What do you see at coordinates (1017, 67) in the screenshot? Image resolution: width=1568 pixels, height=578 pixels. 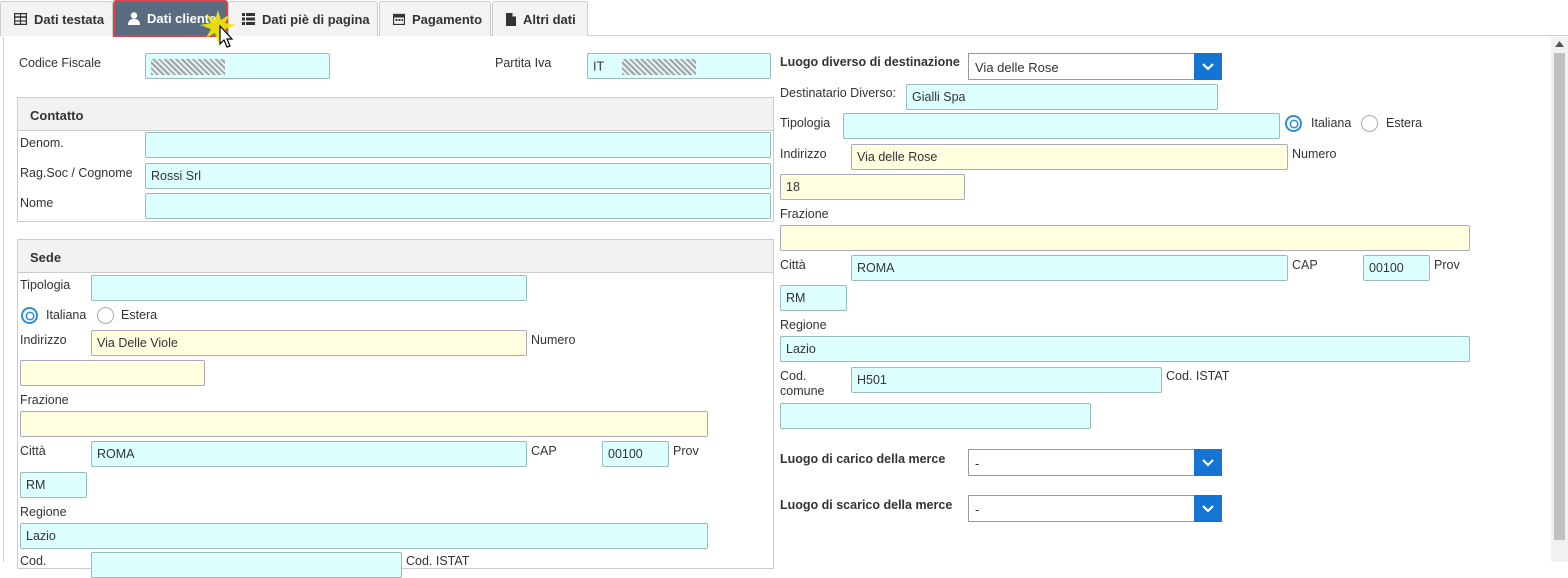 I see `luogo-diverso-value: Via delle Rose` at bounding box center [1017, 67].